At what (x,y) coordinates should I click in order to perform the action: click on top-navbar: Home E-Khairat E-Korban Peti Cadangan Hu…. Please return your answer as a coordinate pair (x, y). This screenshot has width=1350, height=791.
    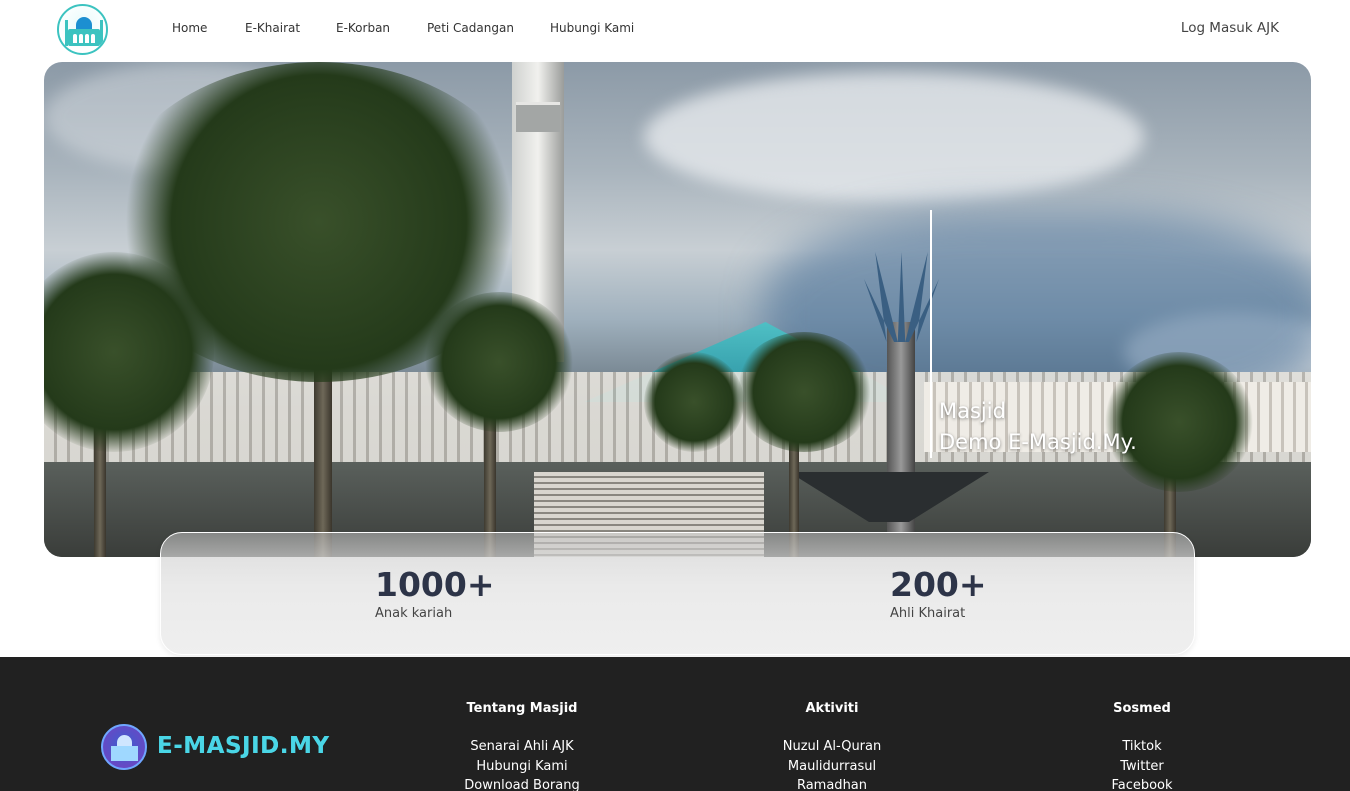
    Looking at the image, I should click on (675, 30).